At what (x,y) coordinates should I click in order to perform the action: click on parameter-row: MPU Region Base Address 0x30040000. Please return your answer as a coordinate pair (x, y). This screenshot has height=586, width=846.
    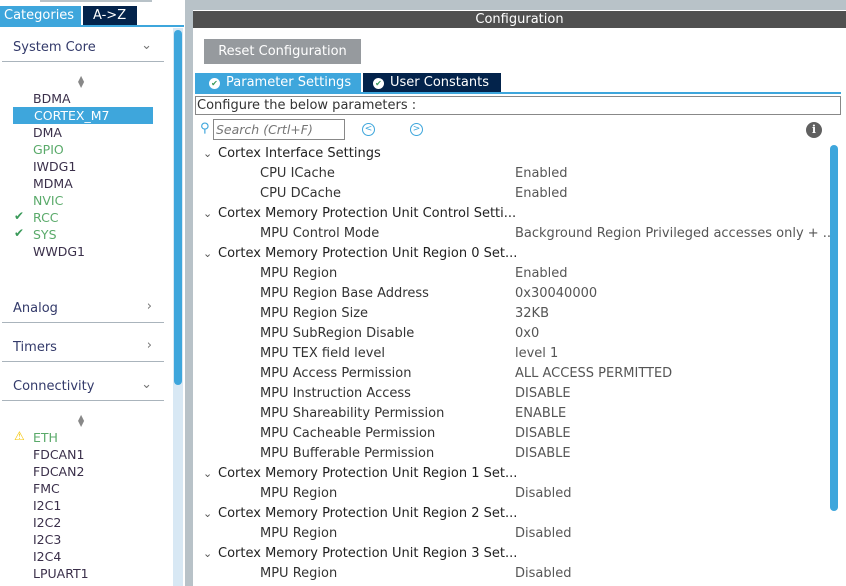
    Looking at the image, I should click on (510, 294).